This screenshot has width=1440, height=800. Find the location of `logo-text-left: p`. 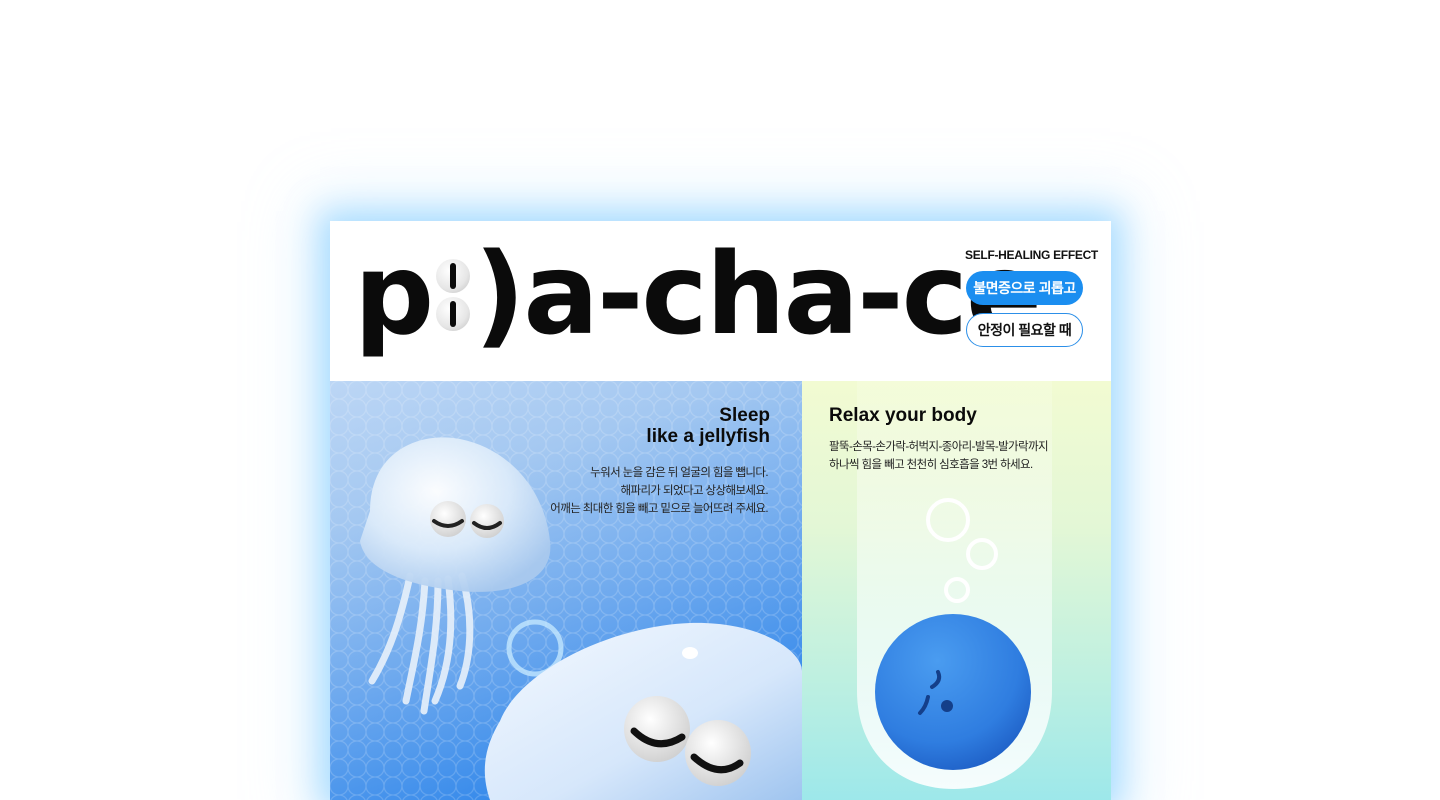

logo-text-left: p is located at coordinates (394, 295).